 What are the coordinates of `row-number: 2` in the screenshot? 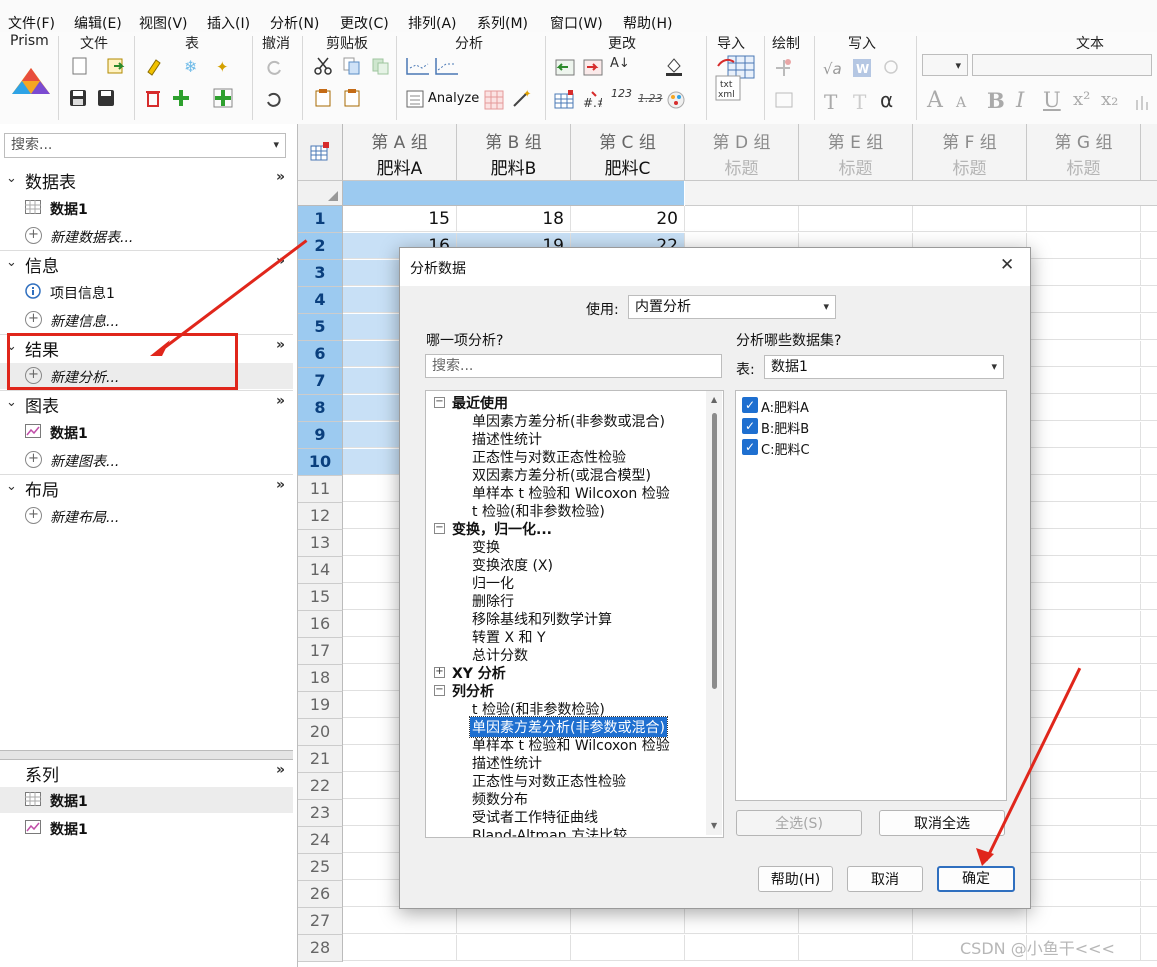 It's located at (320, 246).